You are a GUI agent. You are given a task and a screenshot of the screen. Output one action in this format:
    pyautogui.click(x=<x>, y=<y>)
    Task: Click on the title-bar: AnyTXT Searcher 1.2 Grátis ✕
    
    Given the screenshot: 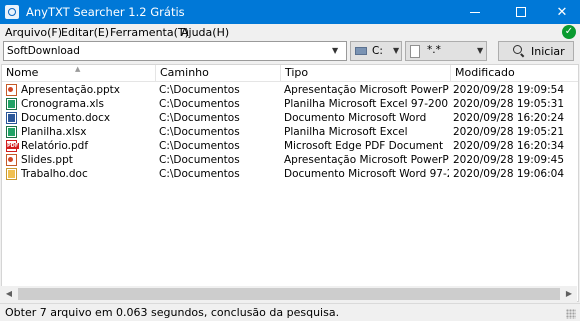 What is the action you would take?
    pyautogui.click(x=290, y=12)
    